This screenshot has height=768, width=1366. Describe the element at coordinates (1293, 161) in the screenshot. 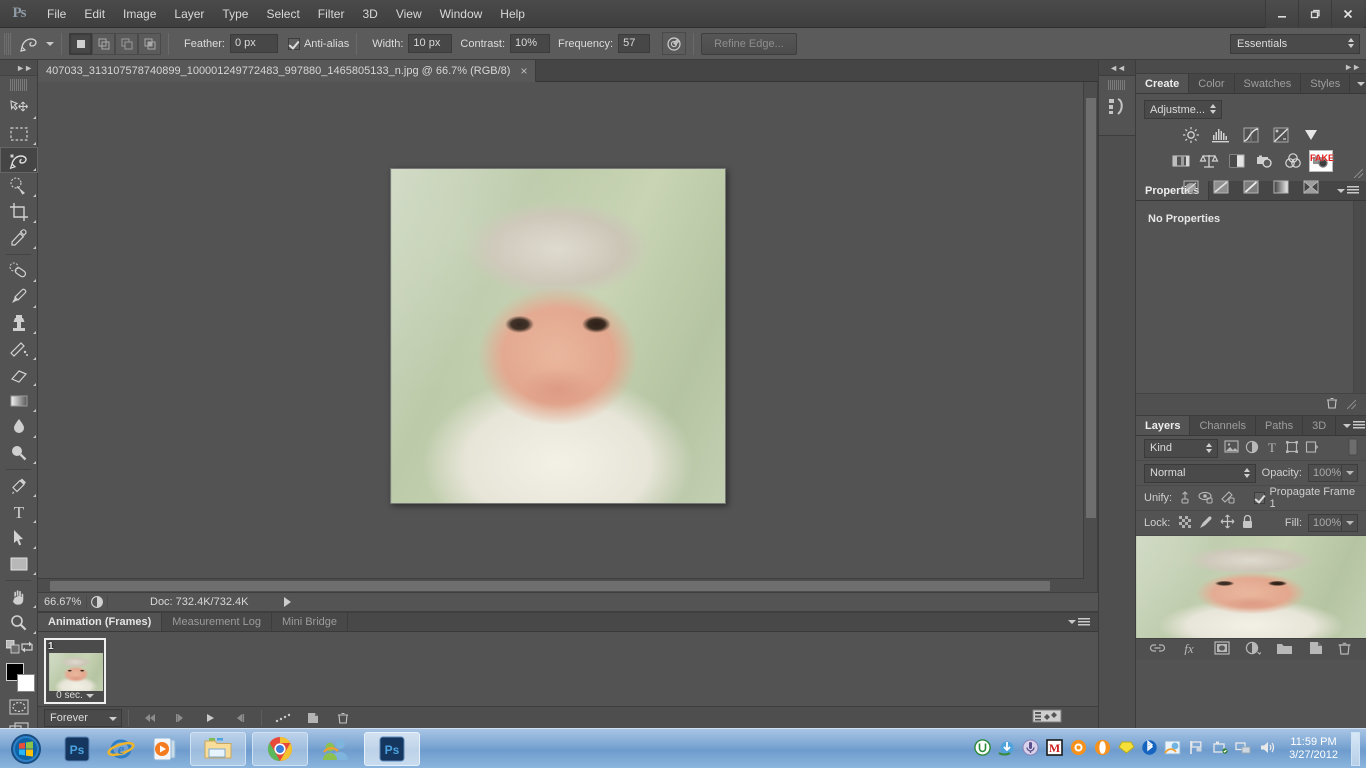

I see `channel-mixer-icon` at that location.